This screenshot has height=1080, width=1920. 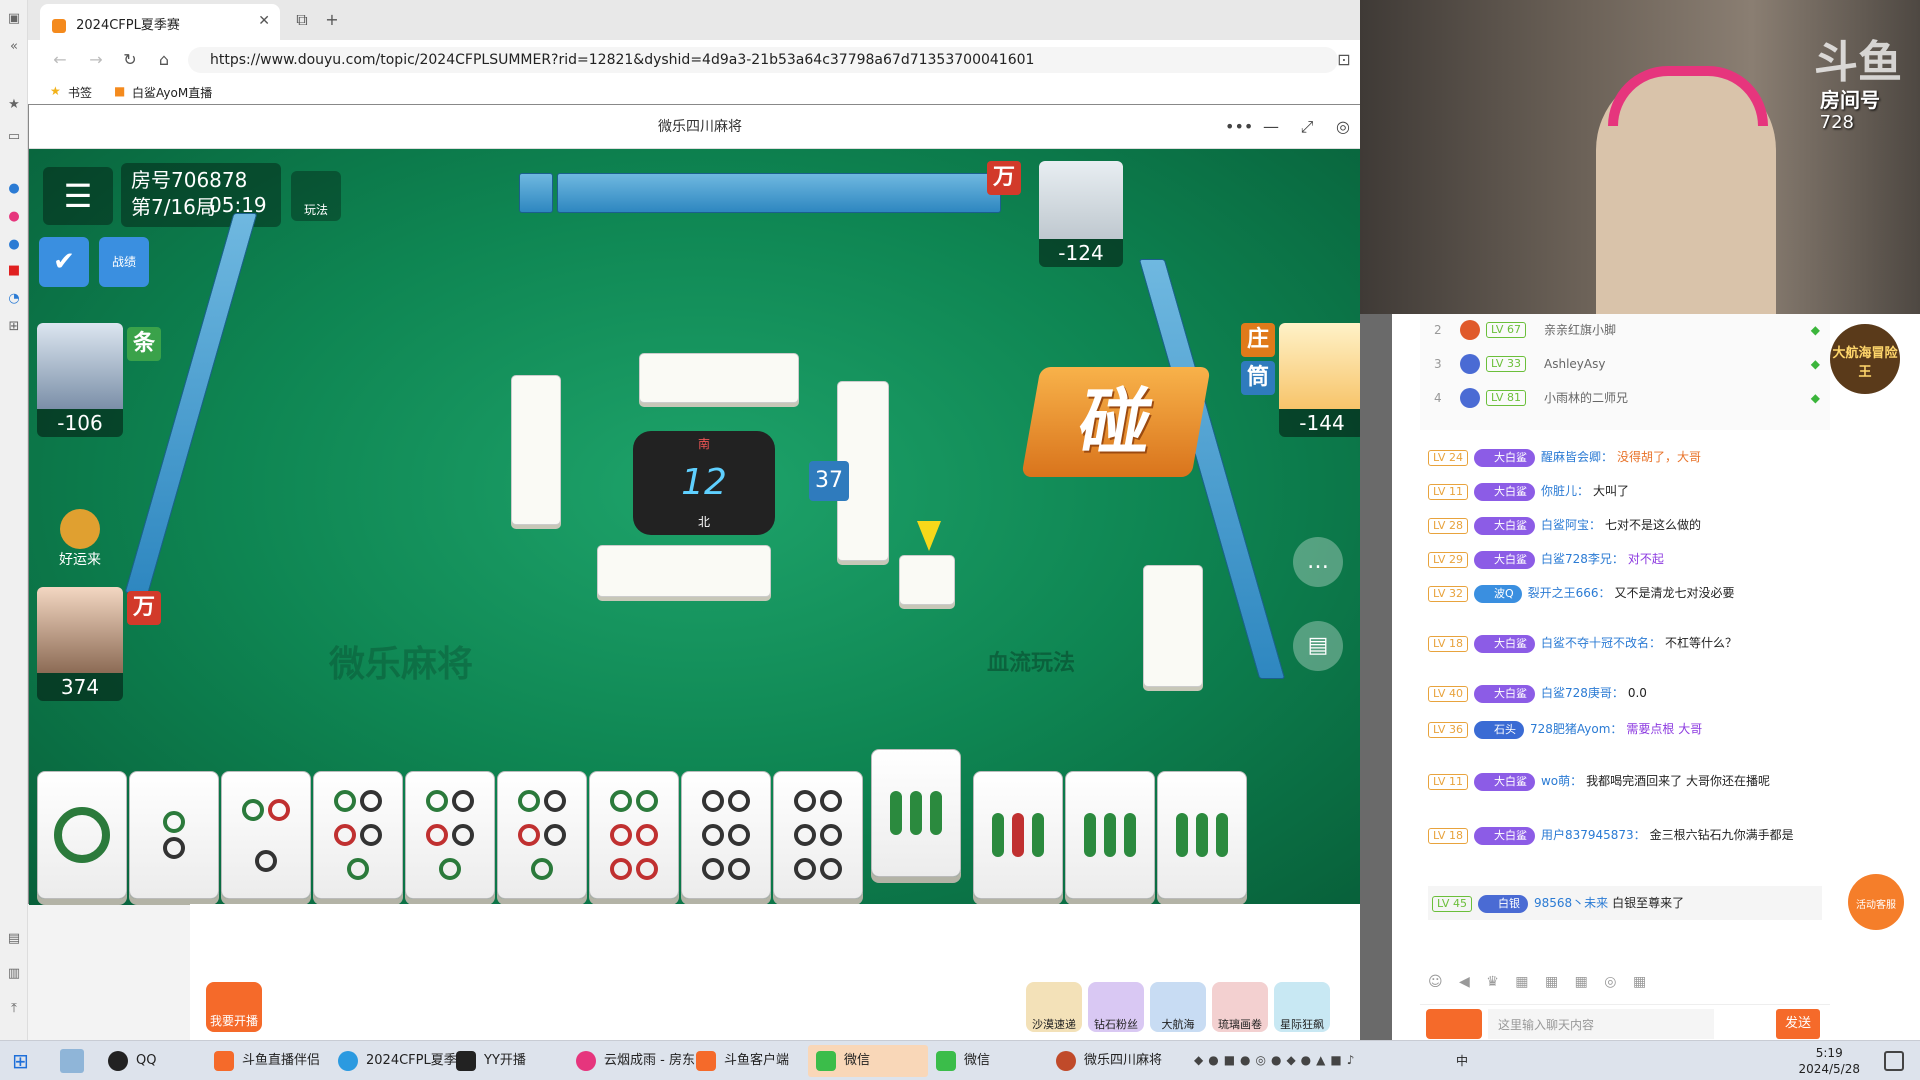 What do you see at coordinates (14, 105) in the screenshot?
I see `star-icon: ★` at bounding box center [14, 105].